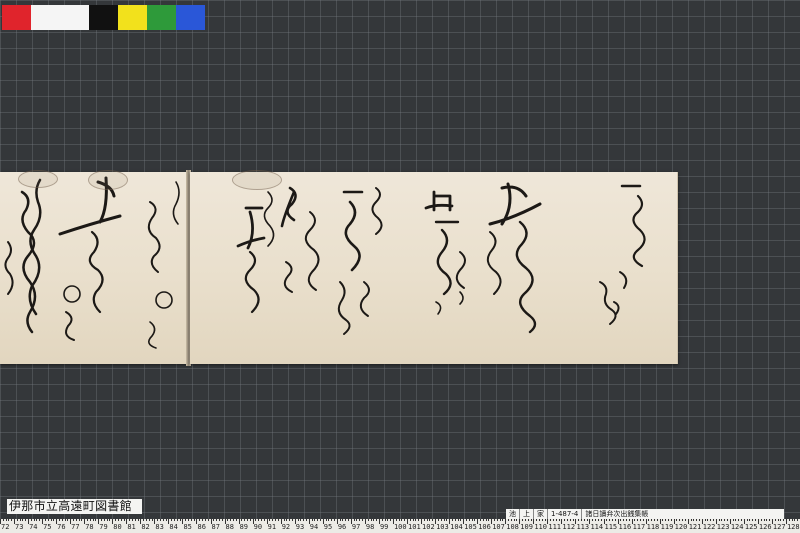  Describe the element at coordinates (428, 527) in the screenshot. I see `ruler-number: 102` at that location.